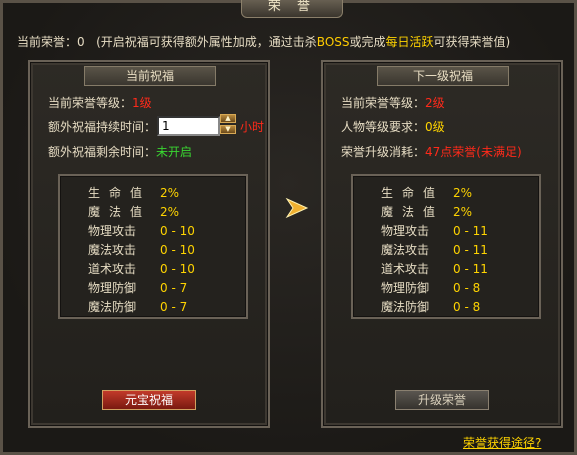 This screenshot has height=455, width=577. I want to click on honor-value: 0, so click(81, 42).